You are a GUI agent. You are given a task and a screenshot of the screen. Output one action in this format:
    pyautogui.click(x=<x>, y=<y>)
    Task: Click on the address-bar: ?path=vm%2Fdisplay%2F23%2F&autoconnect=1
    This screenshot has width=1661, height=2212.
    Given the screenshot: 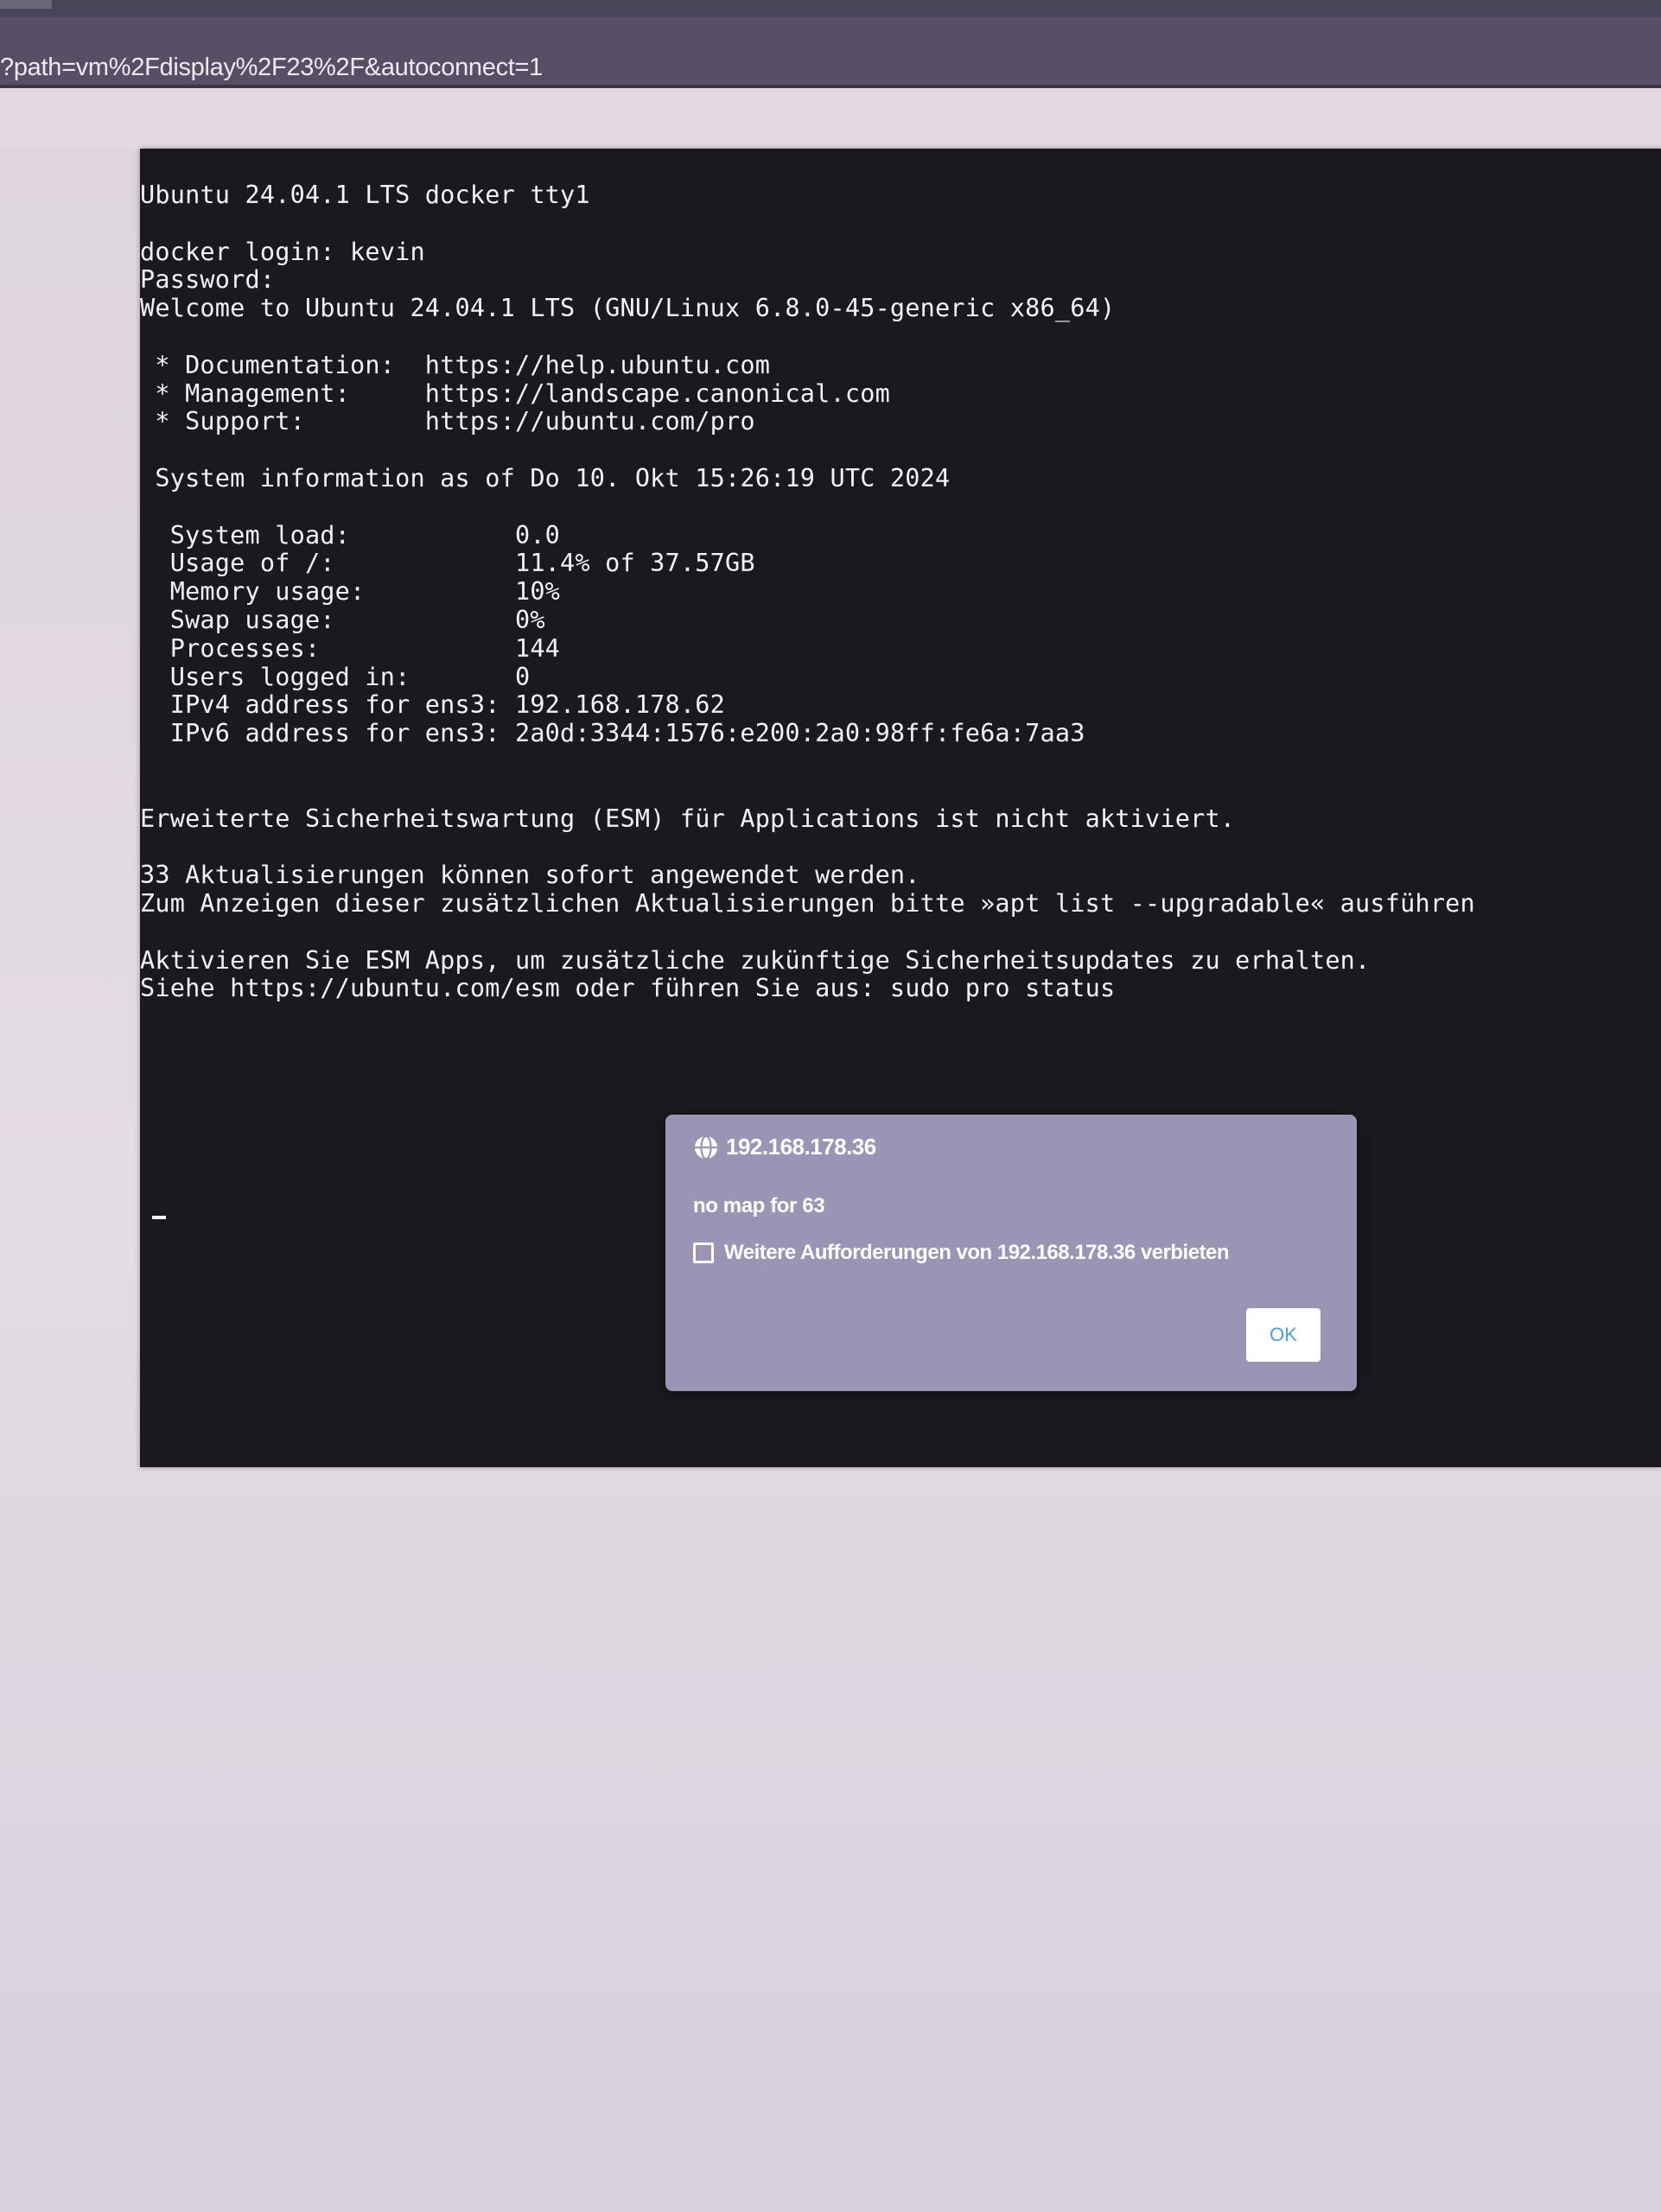 What is the action you would take?
    pyautogui.click(x=830, y=52)
    